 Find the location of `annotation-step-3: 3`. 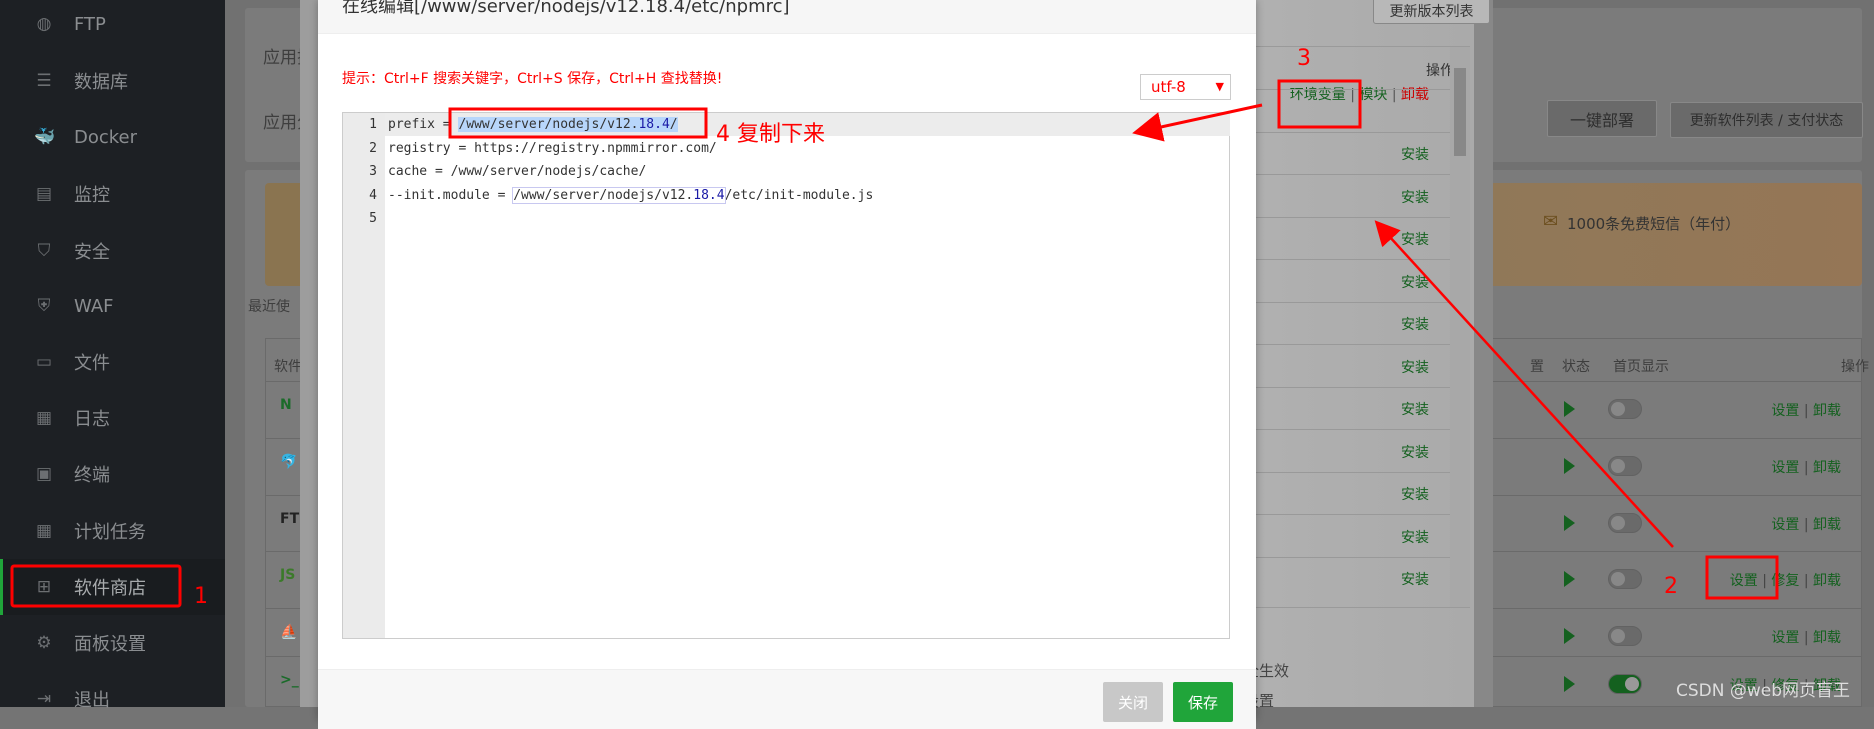

annotation-step-3: 3 is located at coordinates (1304, 58).